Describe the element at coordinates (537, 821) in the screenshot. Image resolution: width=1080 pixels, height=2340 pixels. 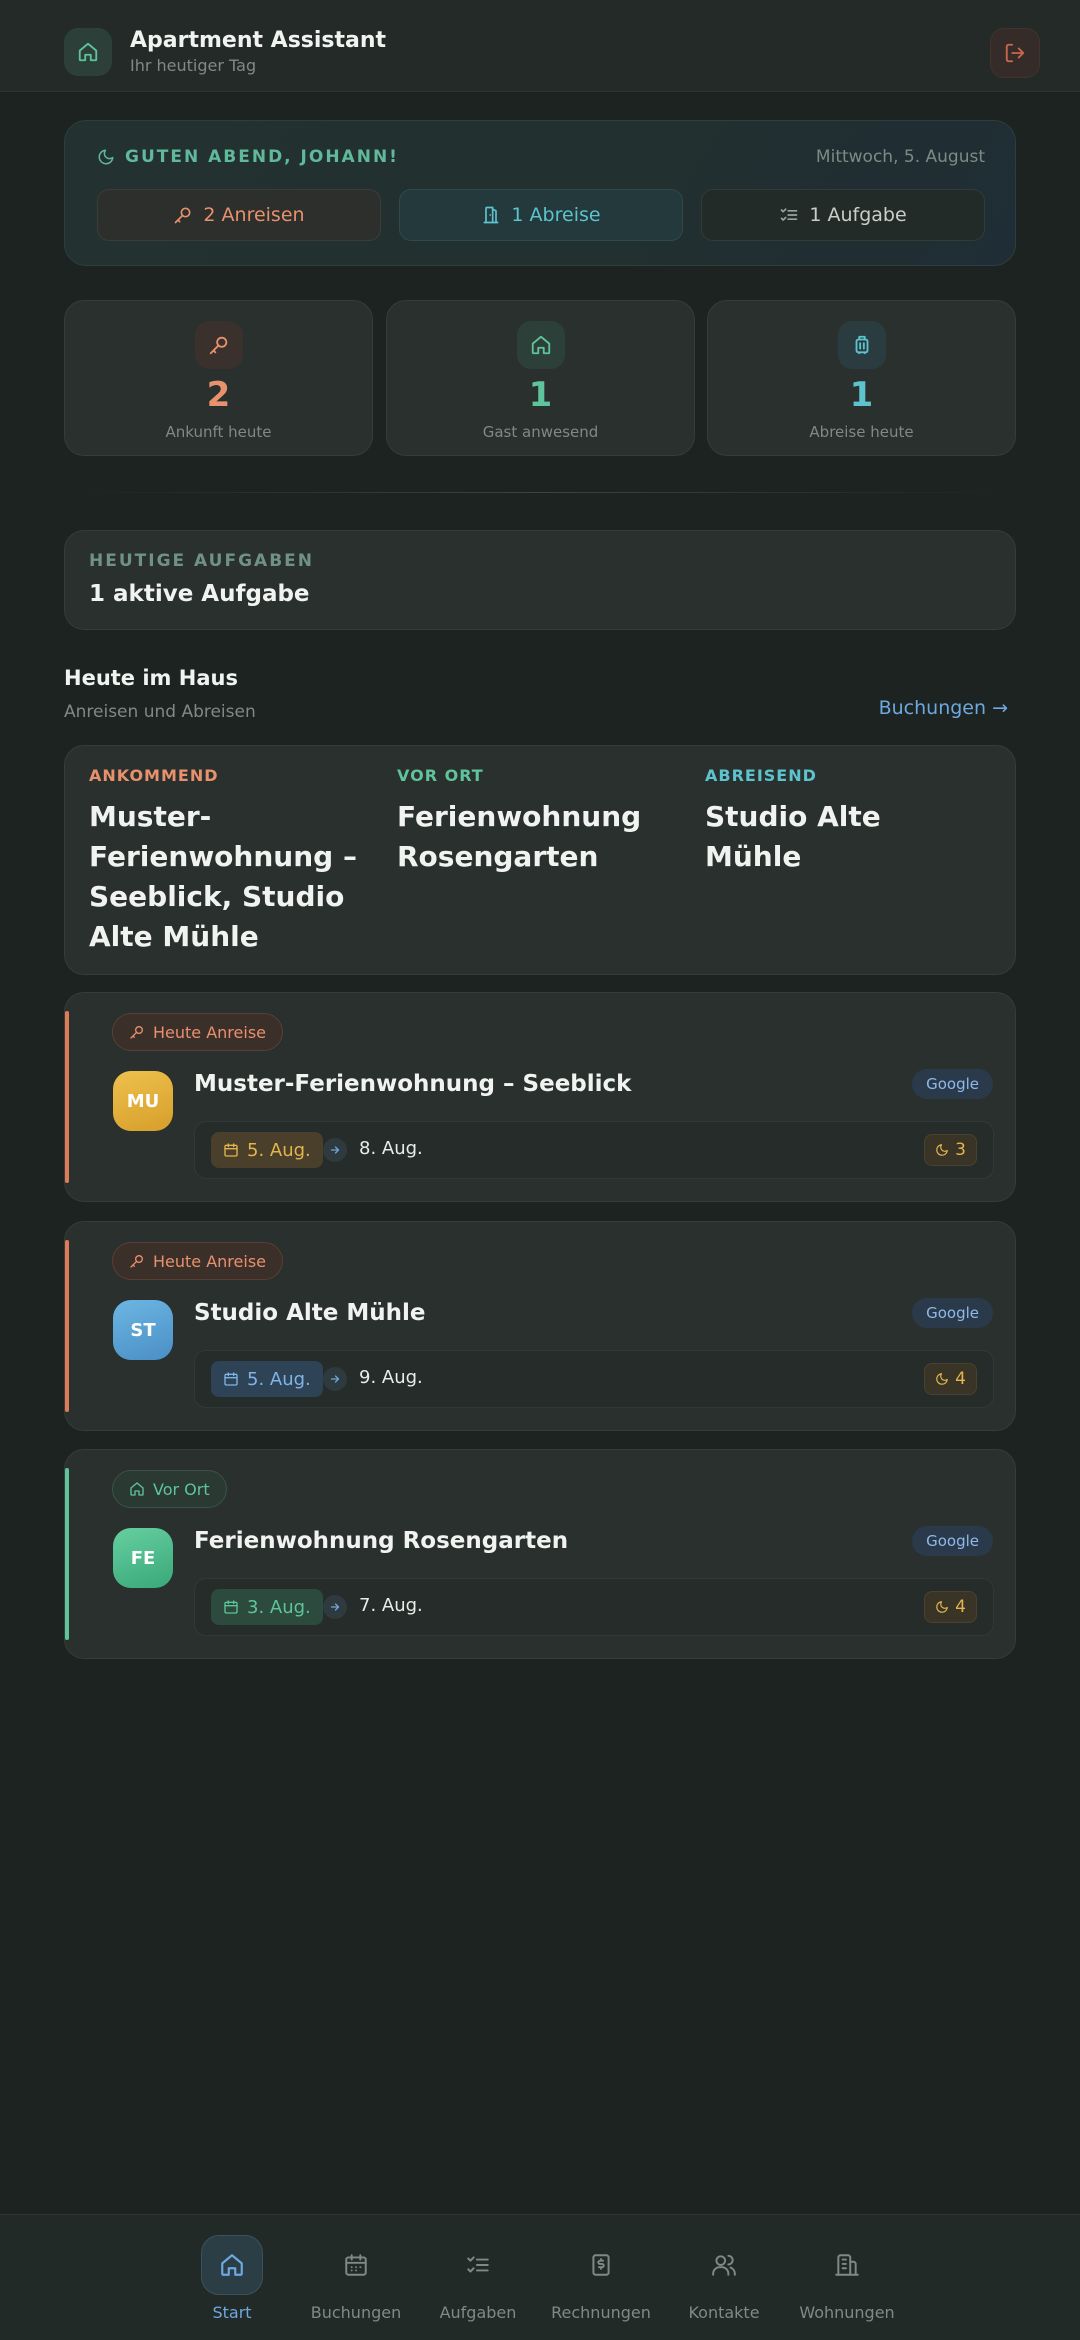
I see `overview-present: VOR ORT Ferienwohnung Rosengarten` at that location.